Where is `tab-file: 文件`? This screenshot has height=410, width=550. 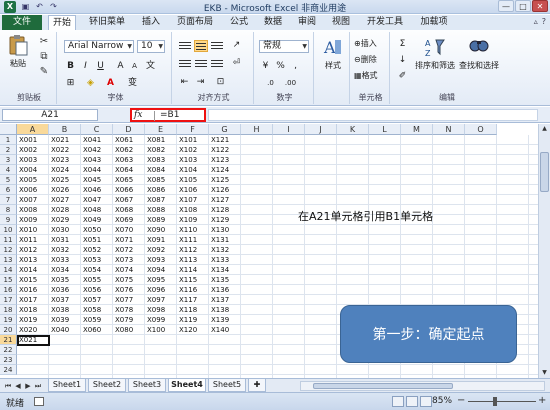 tab-file: 文件 is located at coordinates (22, 22).